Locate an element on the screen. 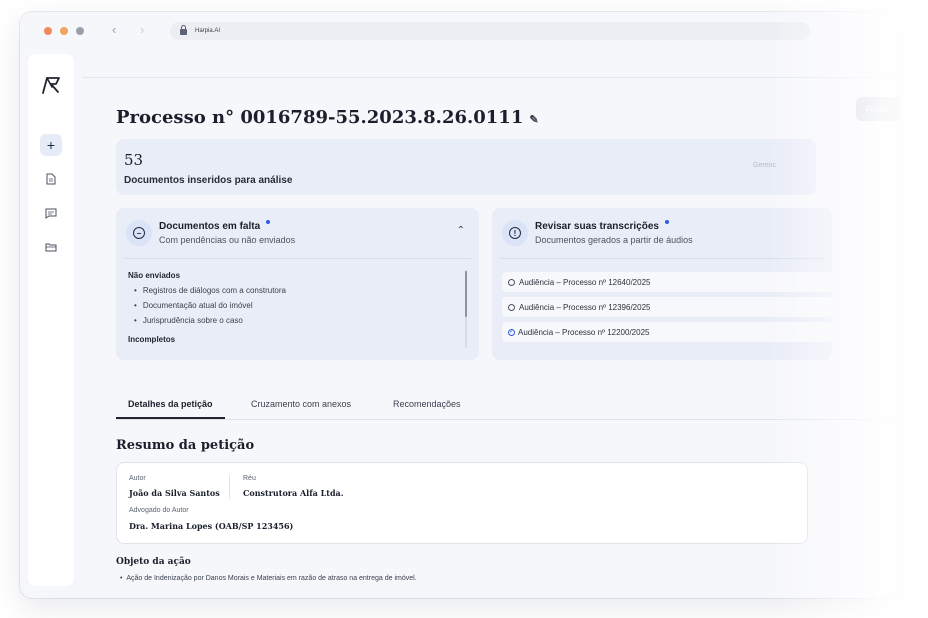 The image size is (928, 618). group-heading-incomplete: Incompletos is located at coordinates (152, 339).